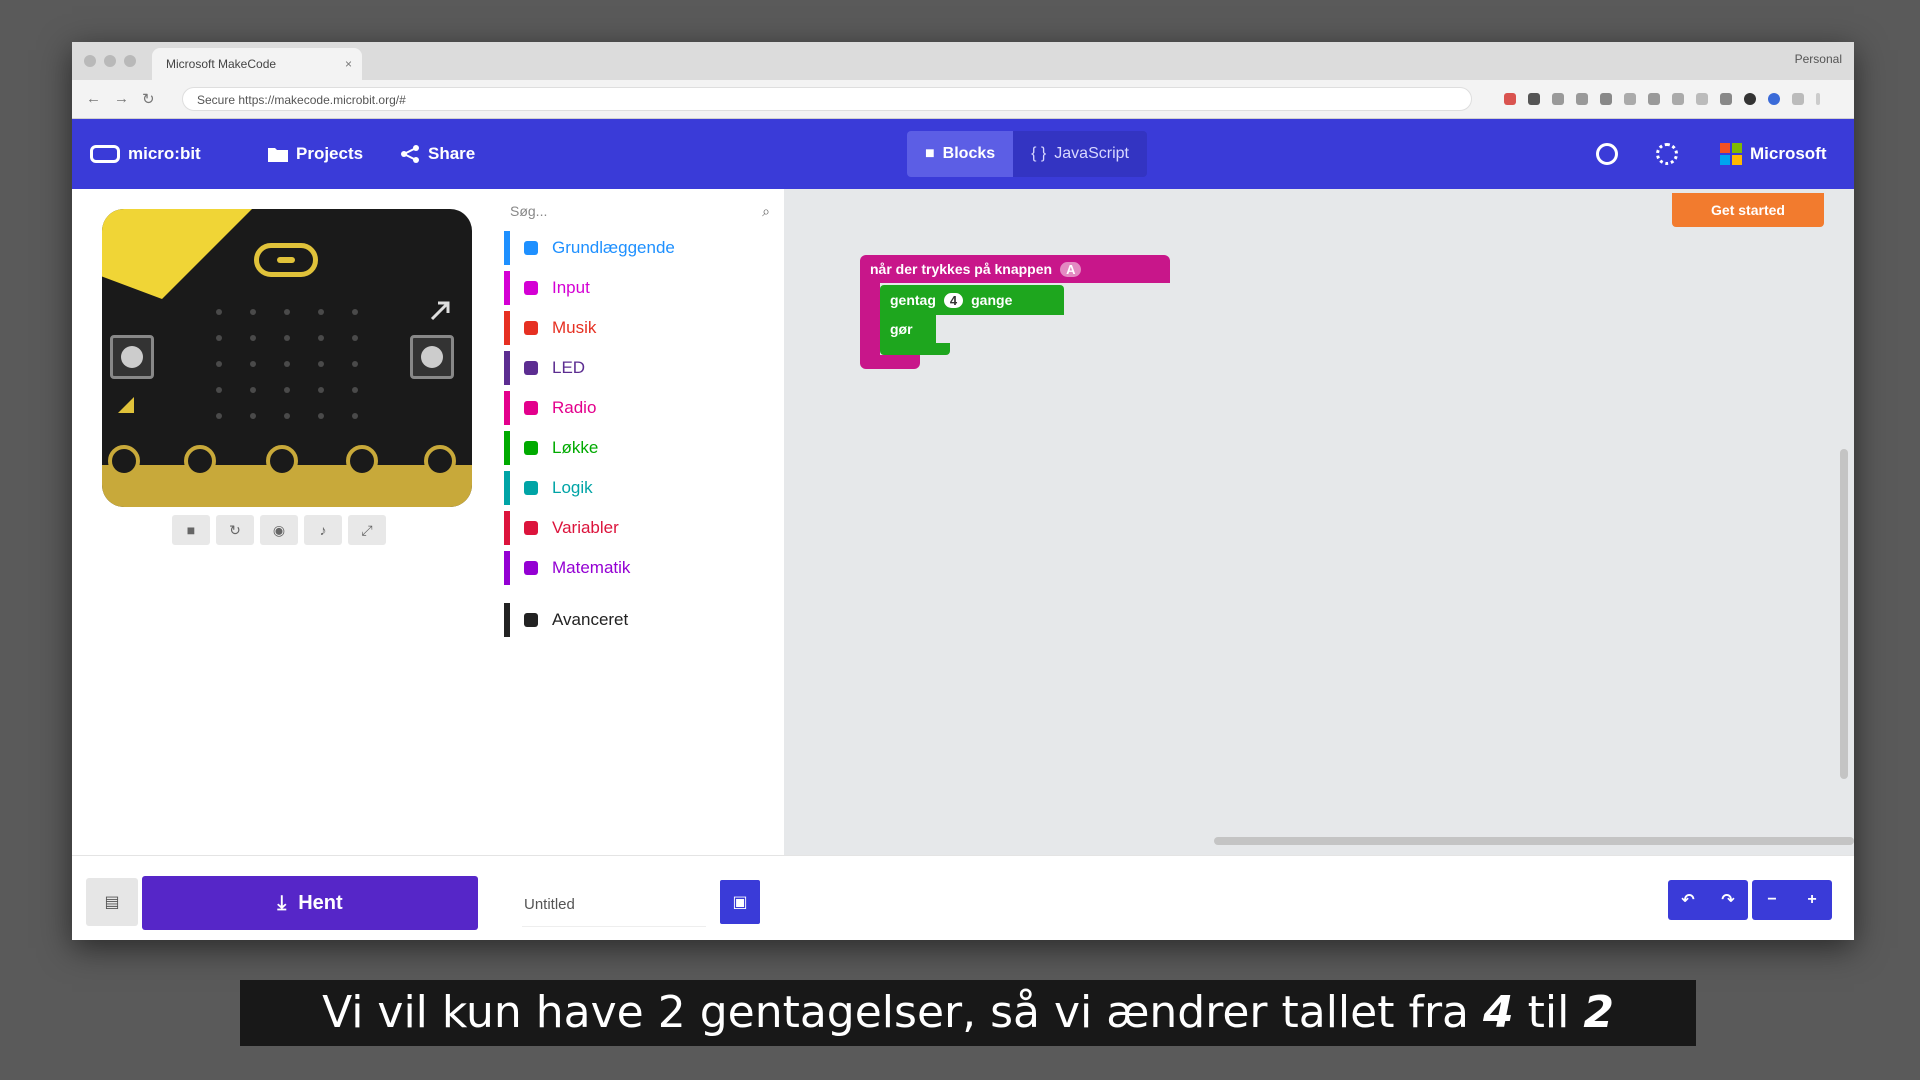 The height and width of the screenshot is (1080, 1920). What do you see at coordinates (992, 300) in the screenshot?
I see `repeat-suffix: gange` at bounding box center [992, 300].